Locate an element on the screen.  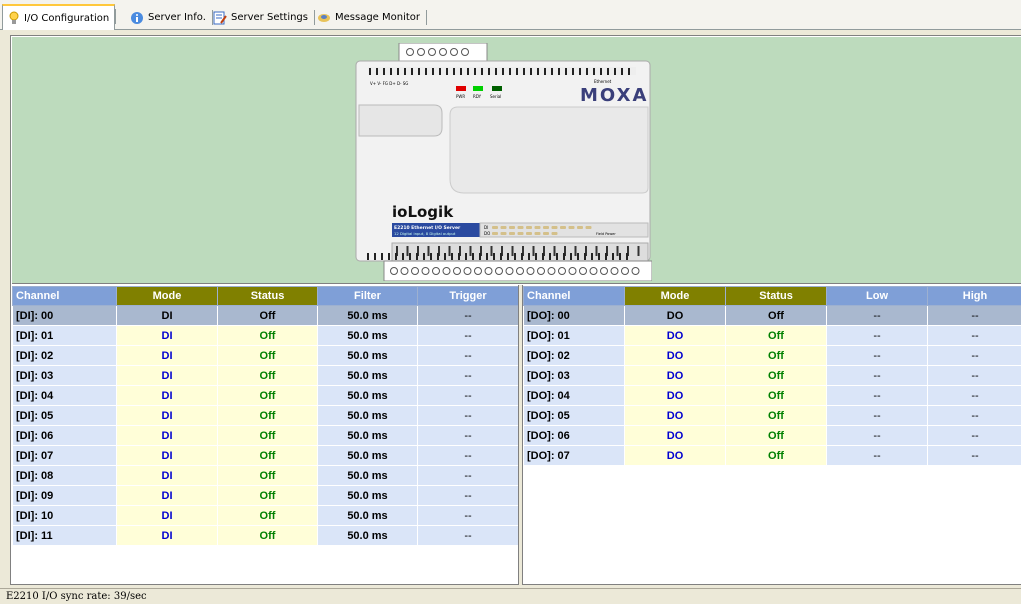
channel-cell: [DI]: 01 is located at coordinates (64, 335).